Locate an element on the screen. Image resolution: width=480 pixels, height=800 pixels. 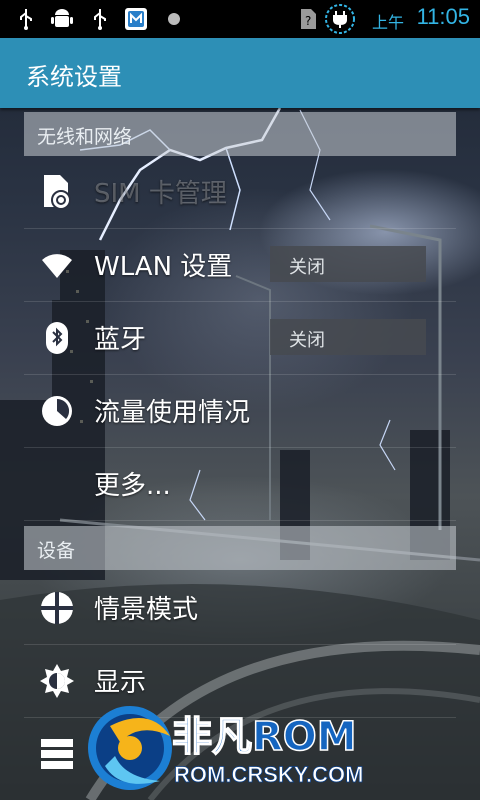
bluetooth-icon is located at coordinates (57, 338).